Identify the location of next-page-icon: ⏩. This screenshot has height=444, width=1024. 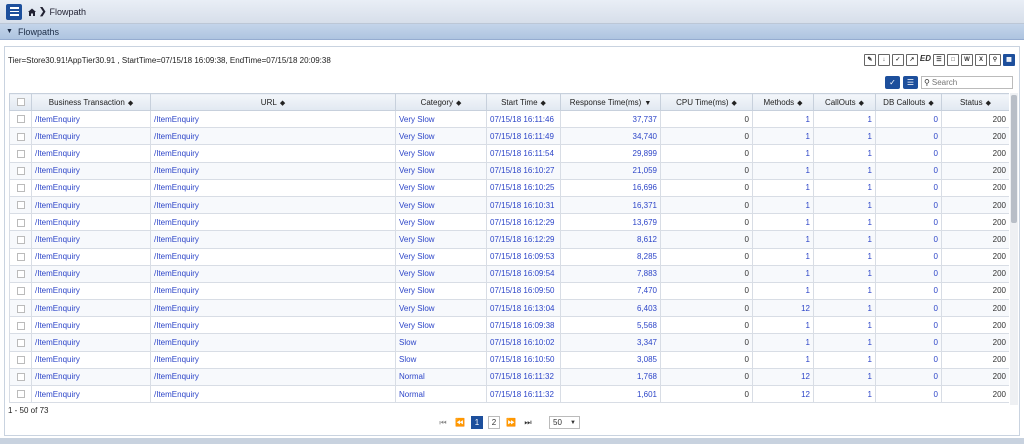
(511, 422).